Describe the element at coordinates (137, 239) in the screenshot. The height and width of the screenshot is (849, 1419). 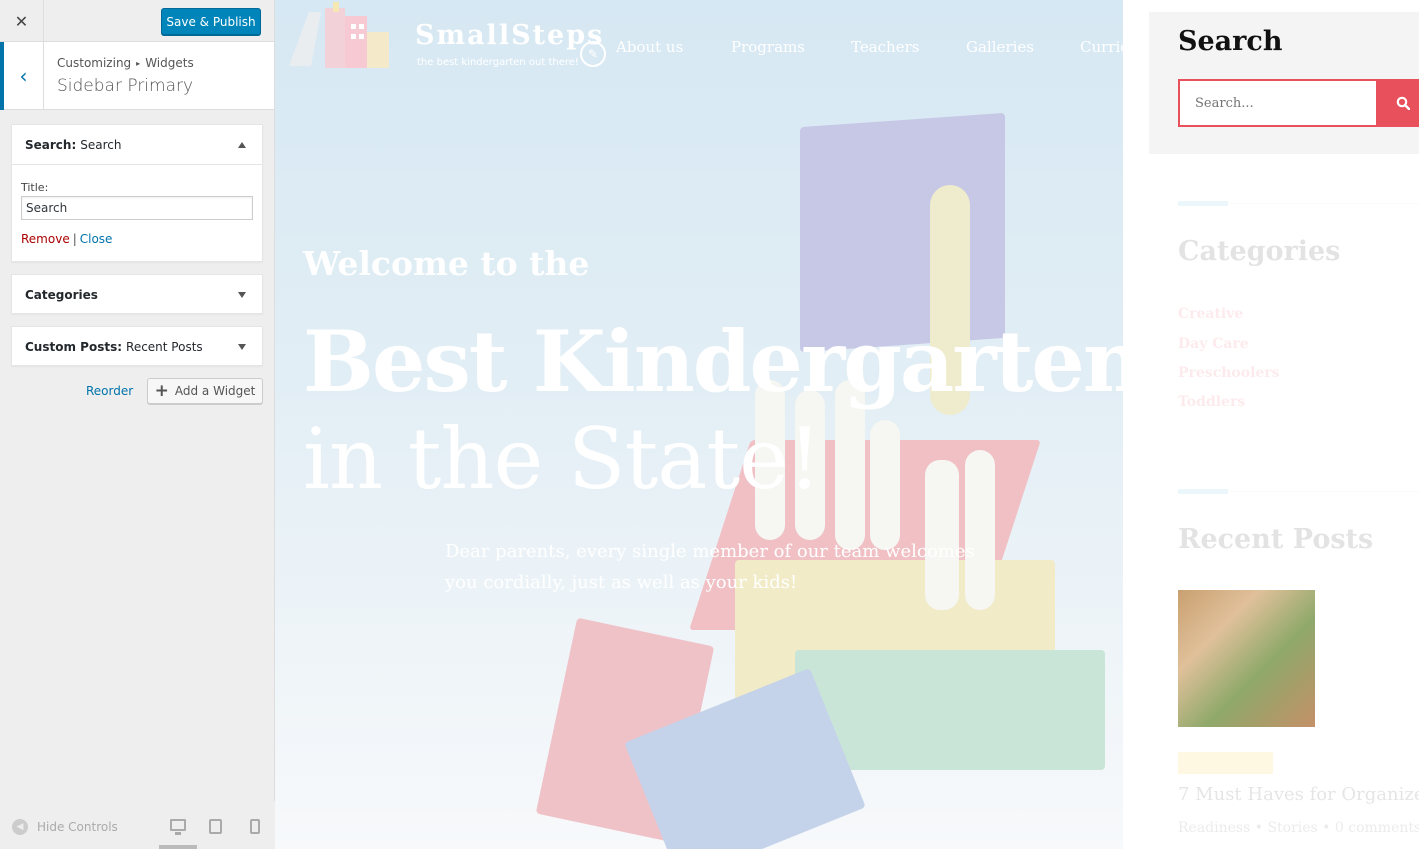
I see `widget-actions: Remove | Close` at that location.